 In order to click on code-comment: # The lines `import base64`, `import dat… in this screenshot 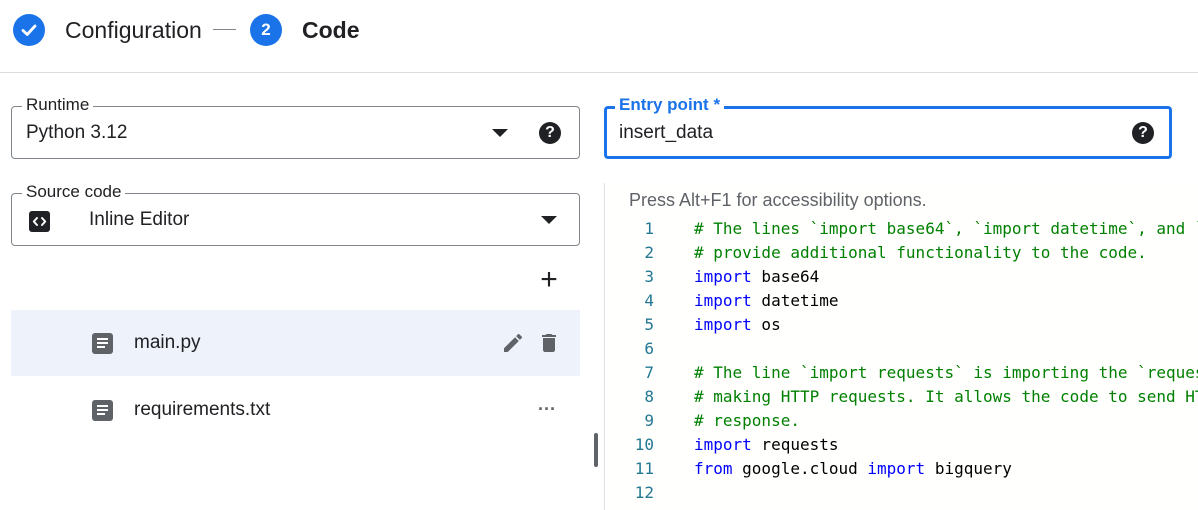, I will do `click(946, 228)`.